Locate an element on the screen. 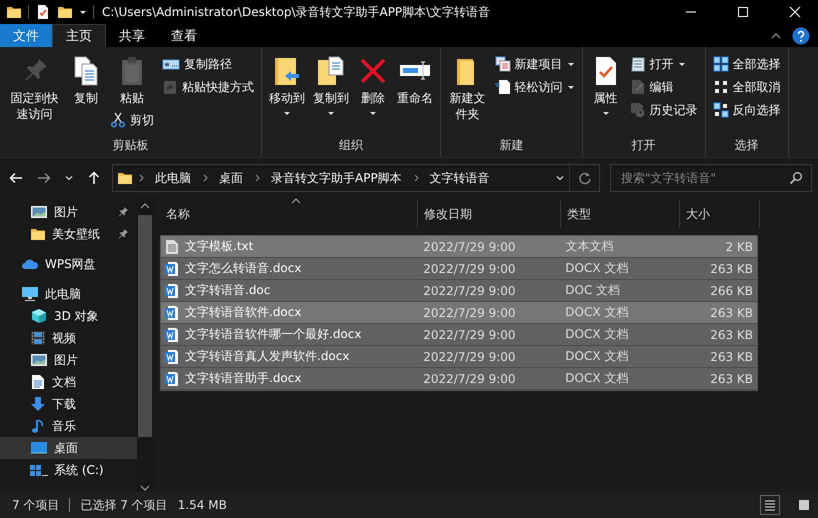 This screenshot has height=518, width=818. cloud-icon is located at coordinates (30, 264).